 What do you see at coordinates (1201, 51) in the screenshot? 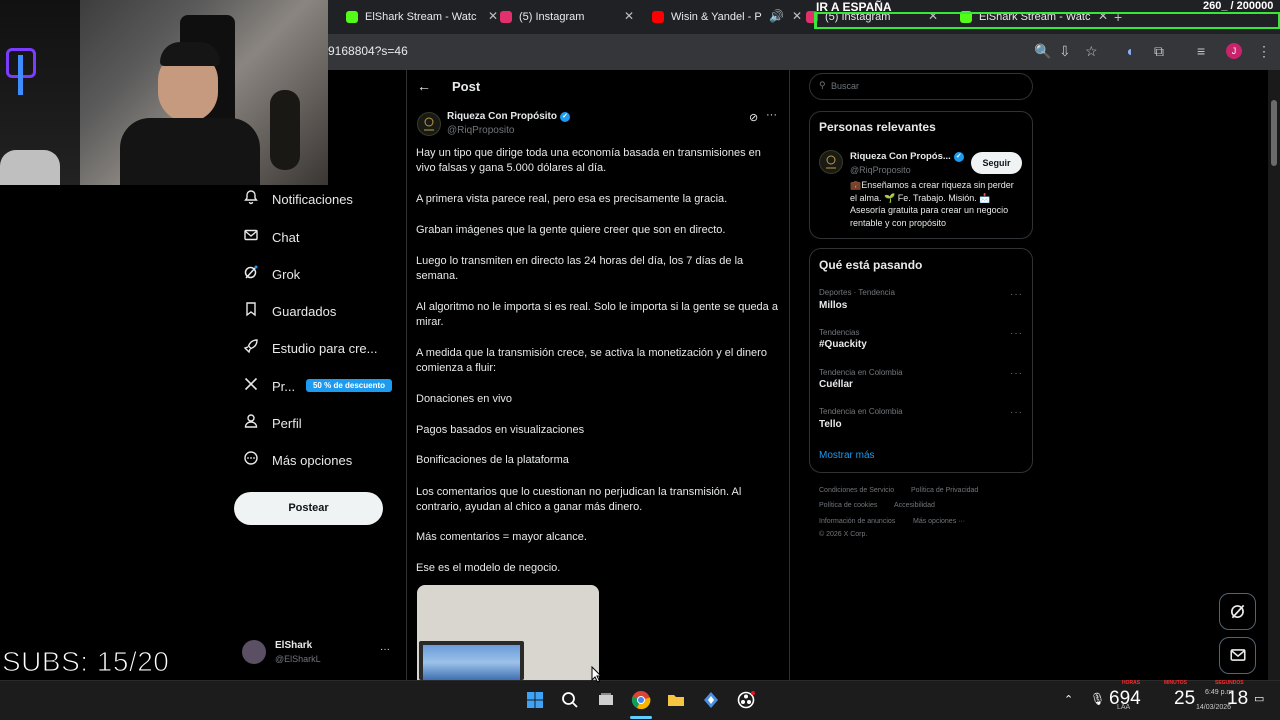
I see `media-icon: ≡` at bounding box center [1201, 51].